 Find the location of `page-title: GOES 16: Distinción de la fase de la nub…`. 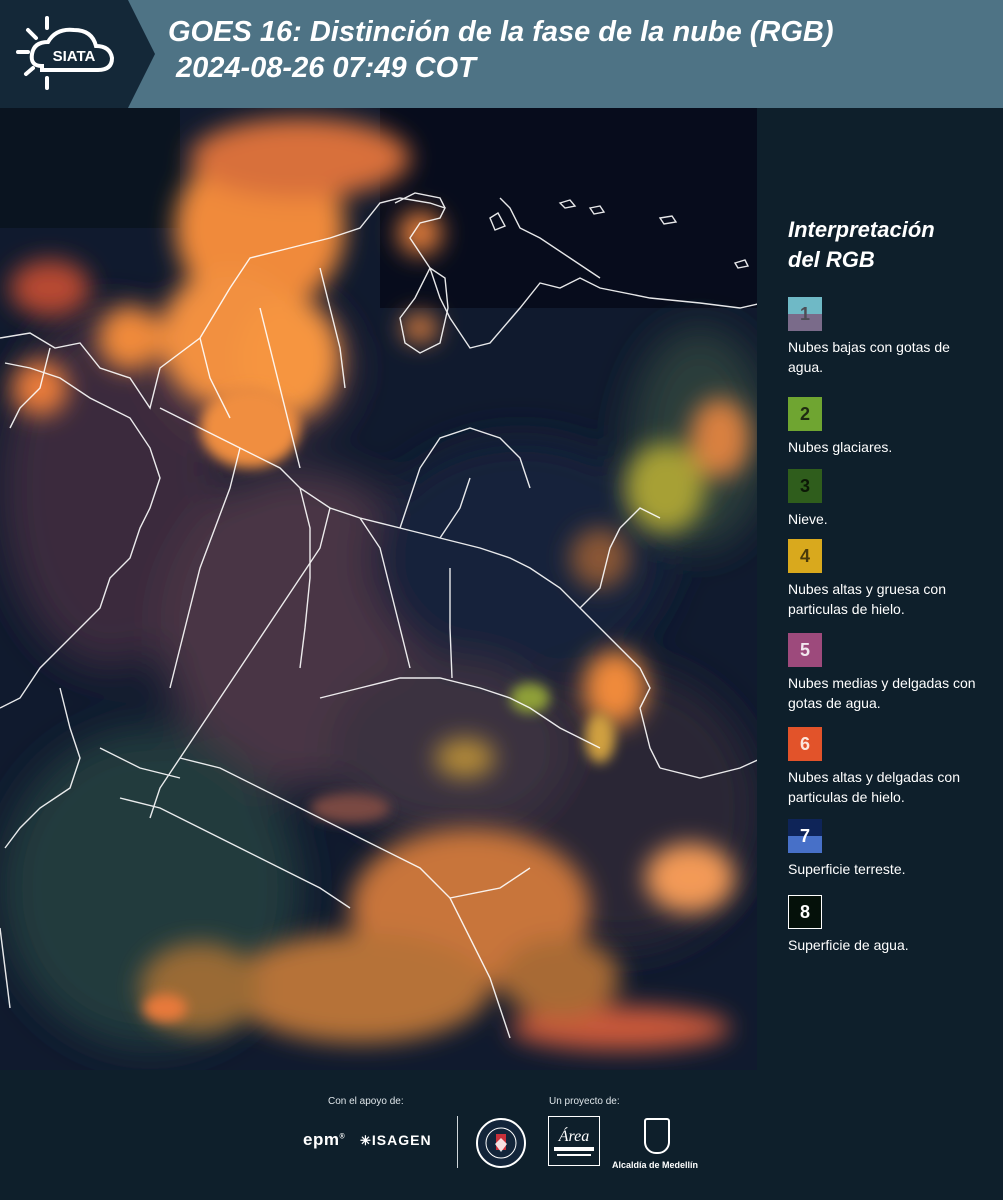

page-title: GOES 16: Distinción de la fase de la nub… is located at coordinates (501, 50).